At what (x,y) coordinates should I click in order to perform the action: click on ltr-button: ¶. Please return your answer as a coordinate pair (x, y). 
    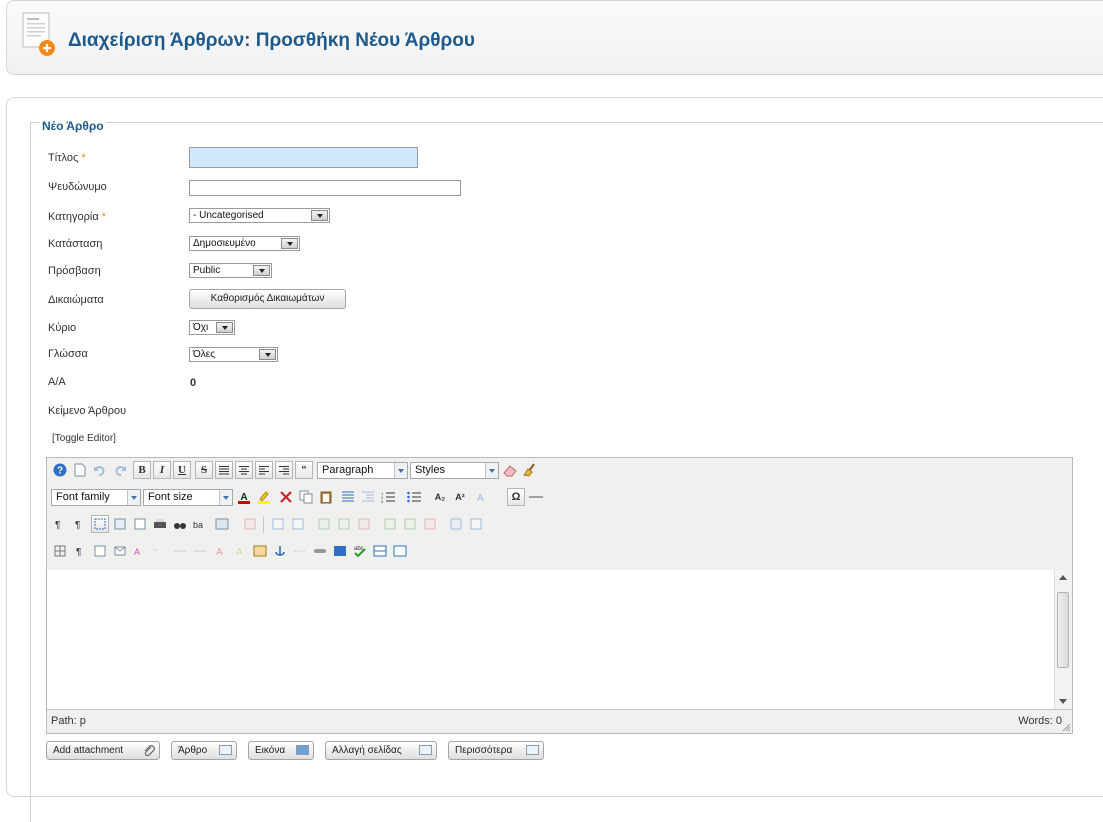
    Looking at the image, I should click on (60, 524).